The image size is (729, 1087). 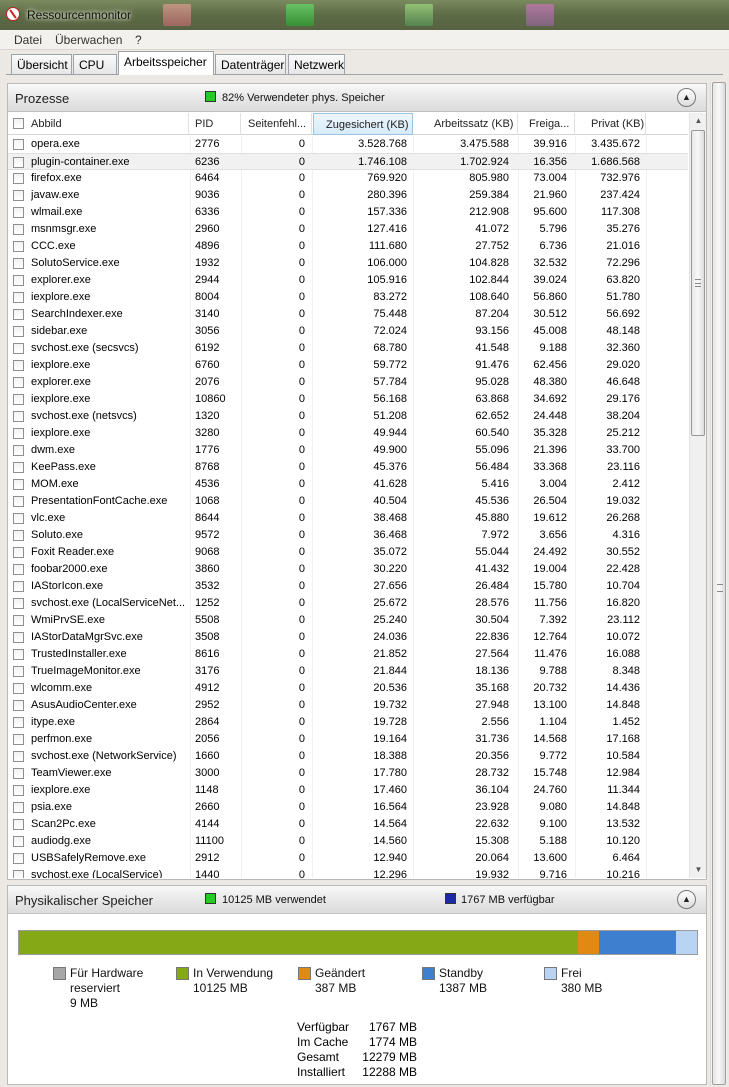 What do you see at coordinates (88, 40) in the screenshot?
I see `menu-ueberwachen: Überwachen` at bounding box center [88, 40].